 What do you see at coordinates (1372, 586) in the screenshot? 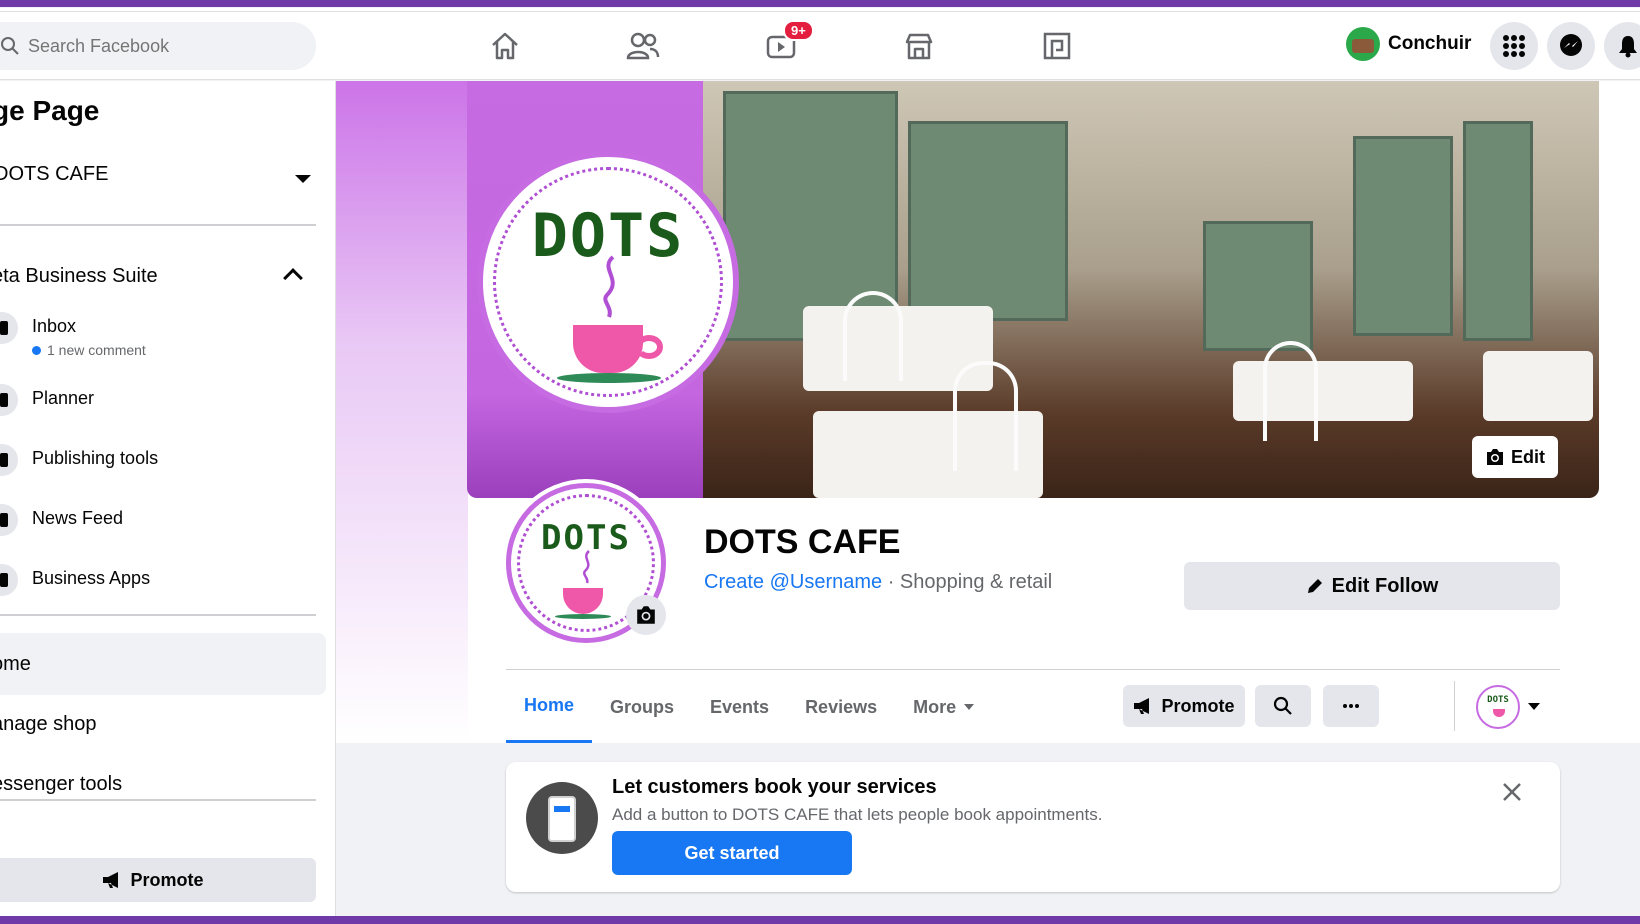
I see `edit-follow-button: Edit Follow` at bounding box center [1372, 586].